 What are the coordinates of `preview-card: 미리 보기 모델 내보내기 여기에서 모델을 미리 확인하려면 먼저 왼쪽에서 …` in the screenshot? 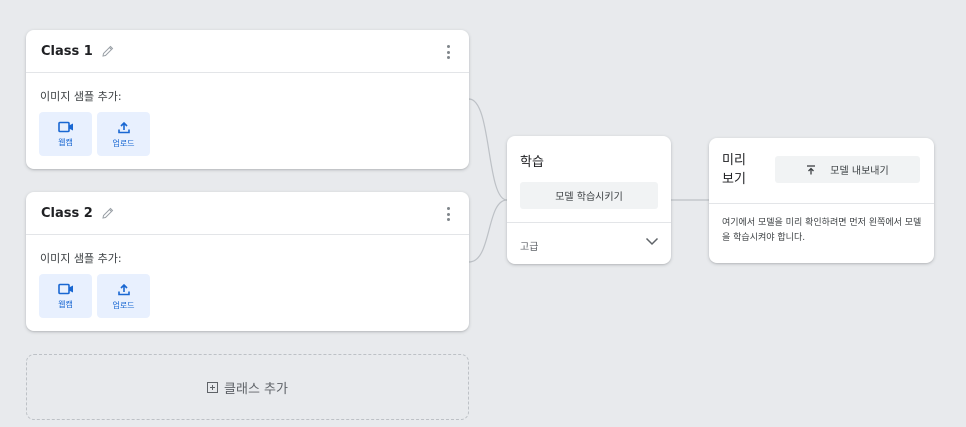 It's located at (821, 200).